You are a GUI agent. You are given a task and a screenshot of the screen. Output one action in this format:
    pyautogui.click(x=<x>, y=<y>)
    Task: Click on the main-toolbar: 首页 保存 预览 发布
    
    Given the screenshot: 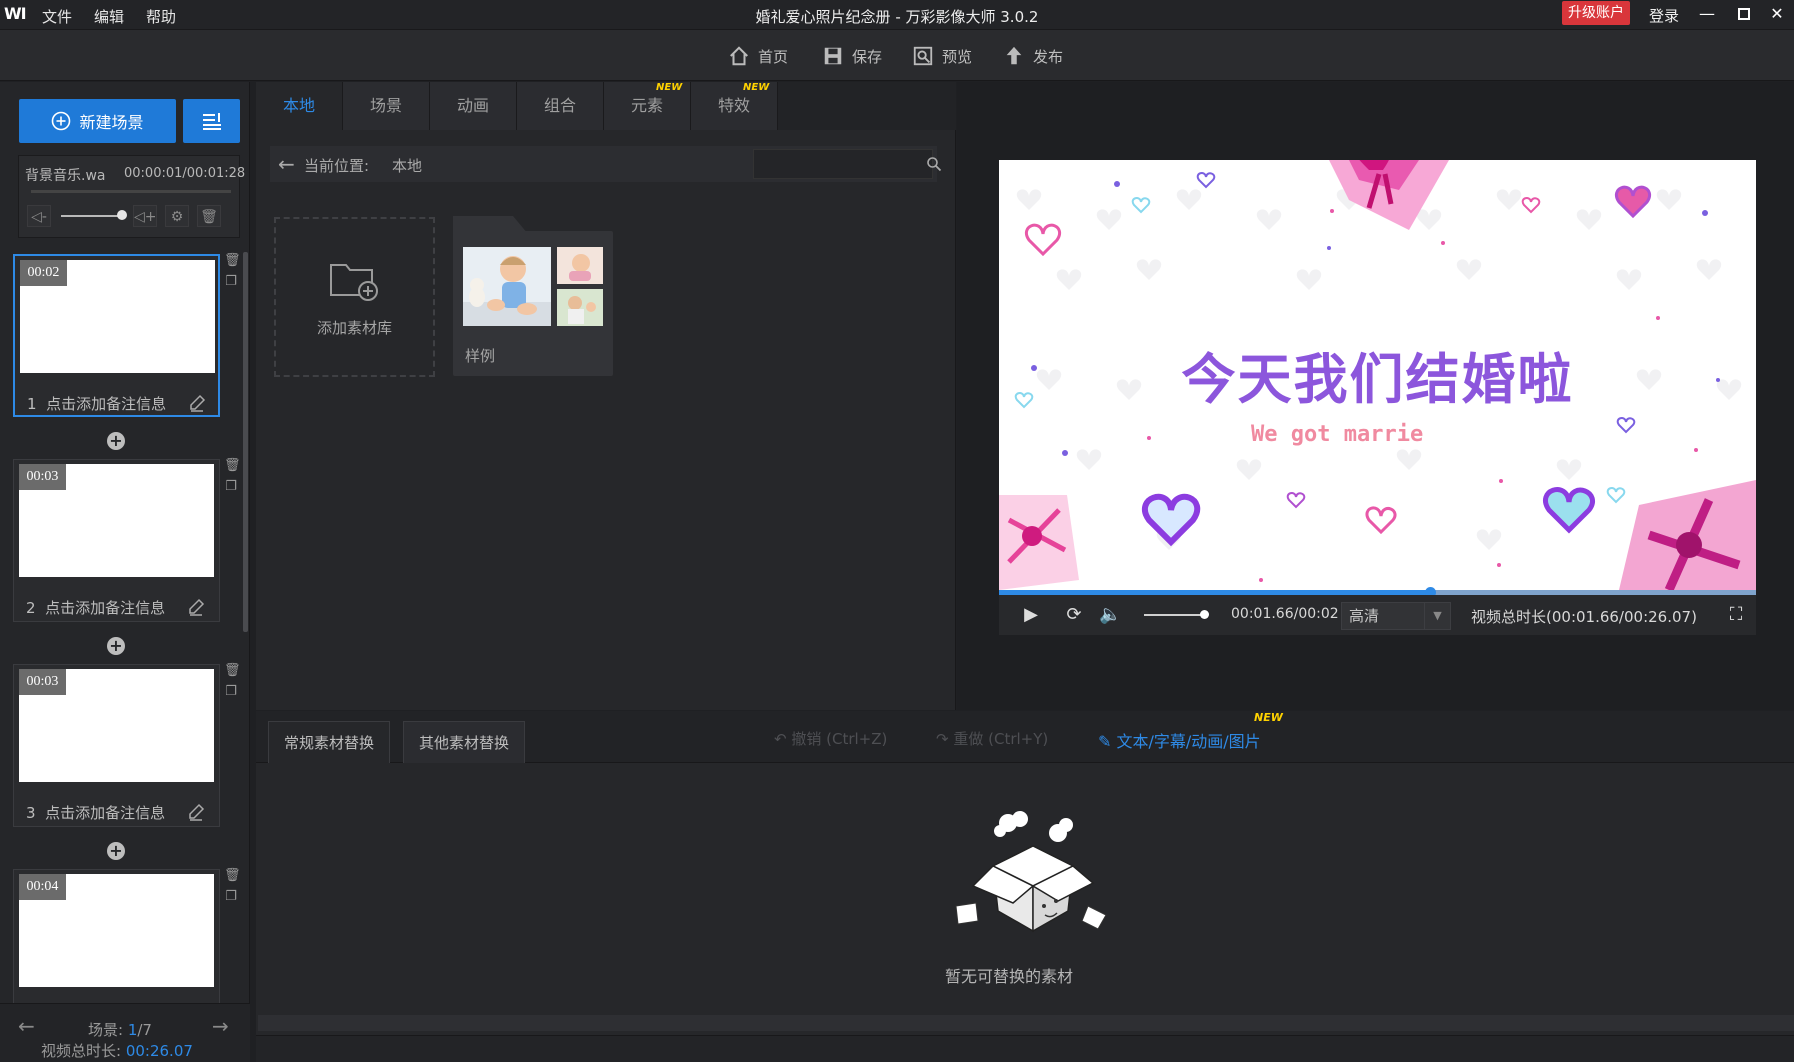 What is the action you would take?
    pyautogui.click(x=897, y=55)
    